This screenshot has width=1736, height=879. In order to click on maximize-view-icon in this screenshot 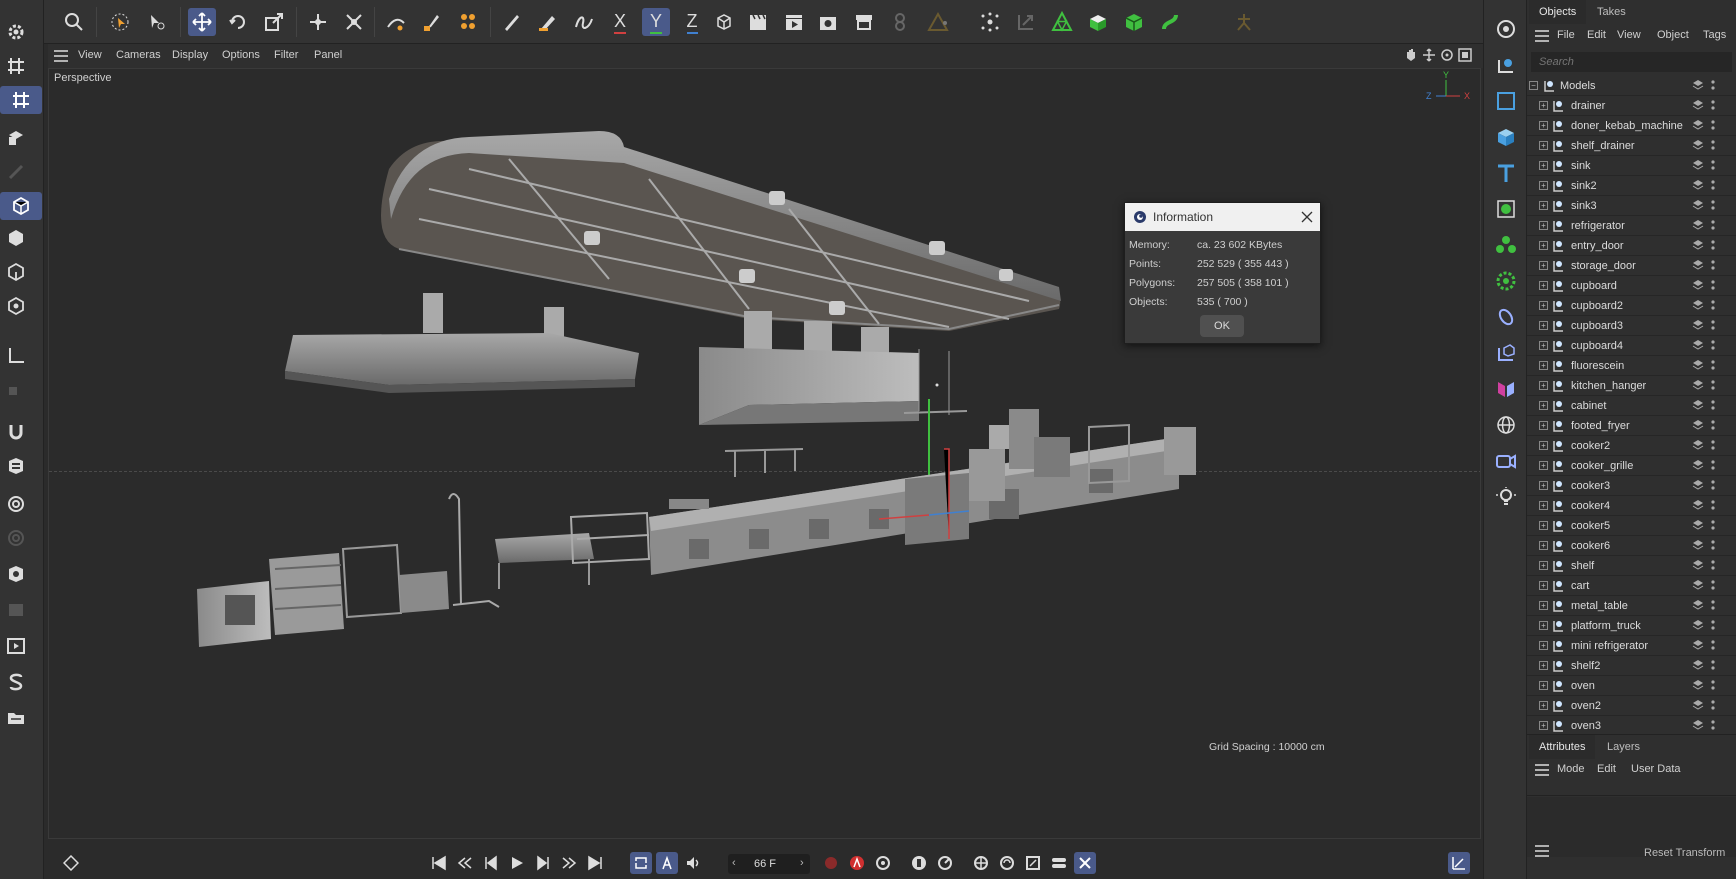, I will do `click(1465, 56)`.